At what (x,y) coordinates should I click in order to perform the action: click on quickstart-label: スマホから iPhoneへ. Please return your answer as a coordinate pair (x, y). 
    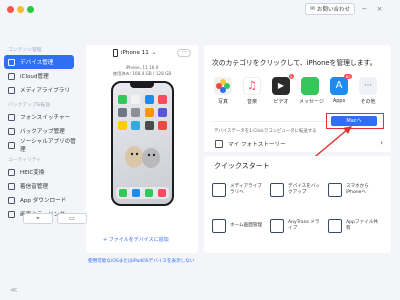
    Looking at the image, I should click on (357, 189).